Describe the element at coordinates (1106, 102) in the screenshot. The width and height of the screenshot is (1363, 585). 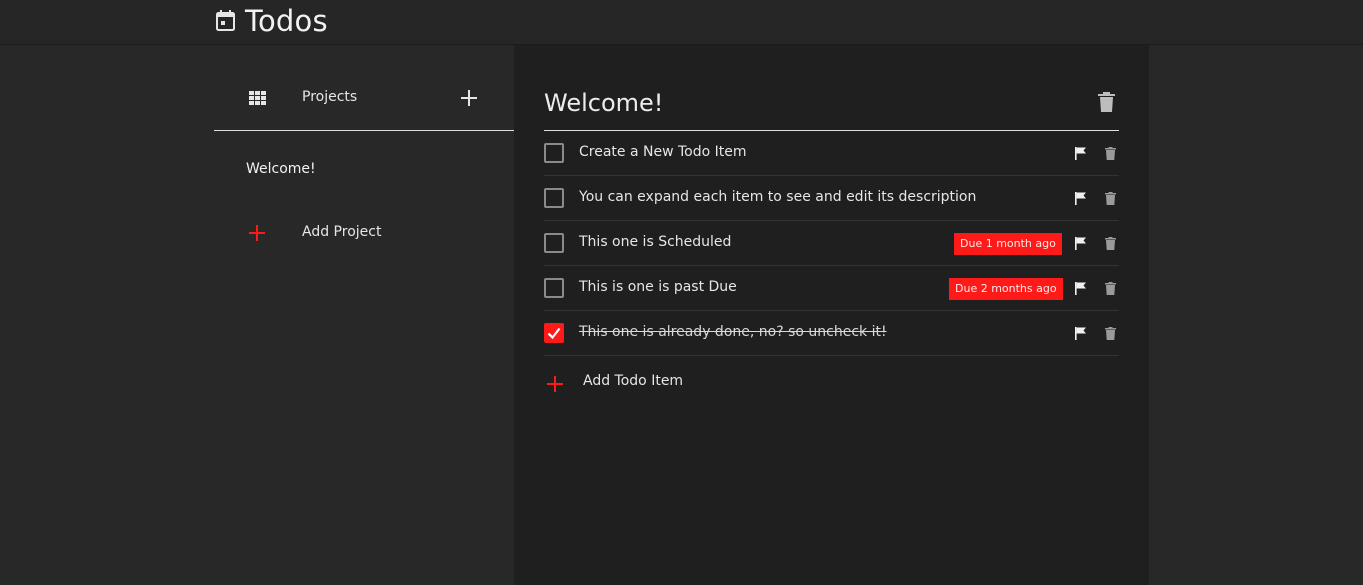
I see `delete-project-trash-icon` at that location.